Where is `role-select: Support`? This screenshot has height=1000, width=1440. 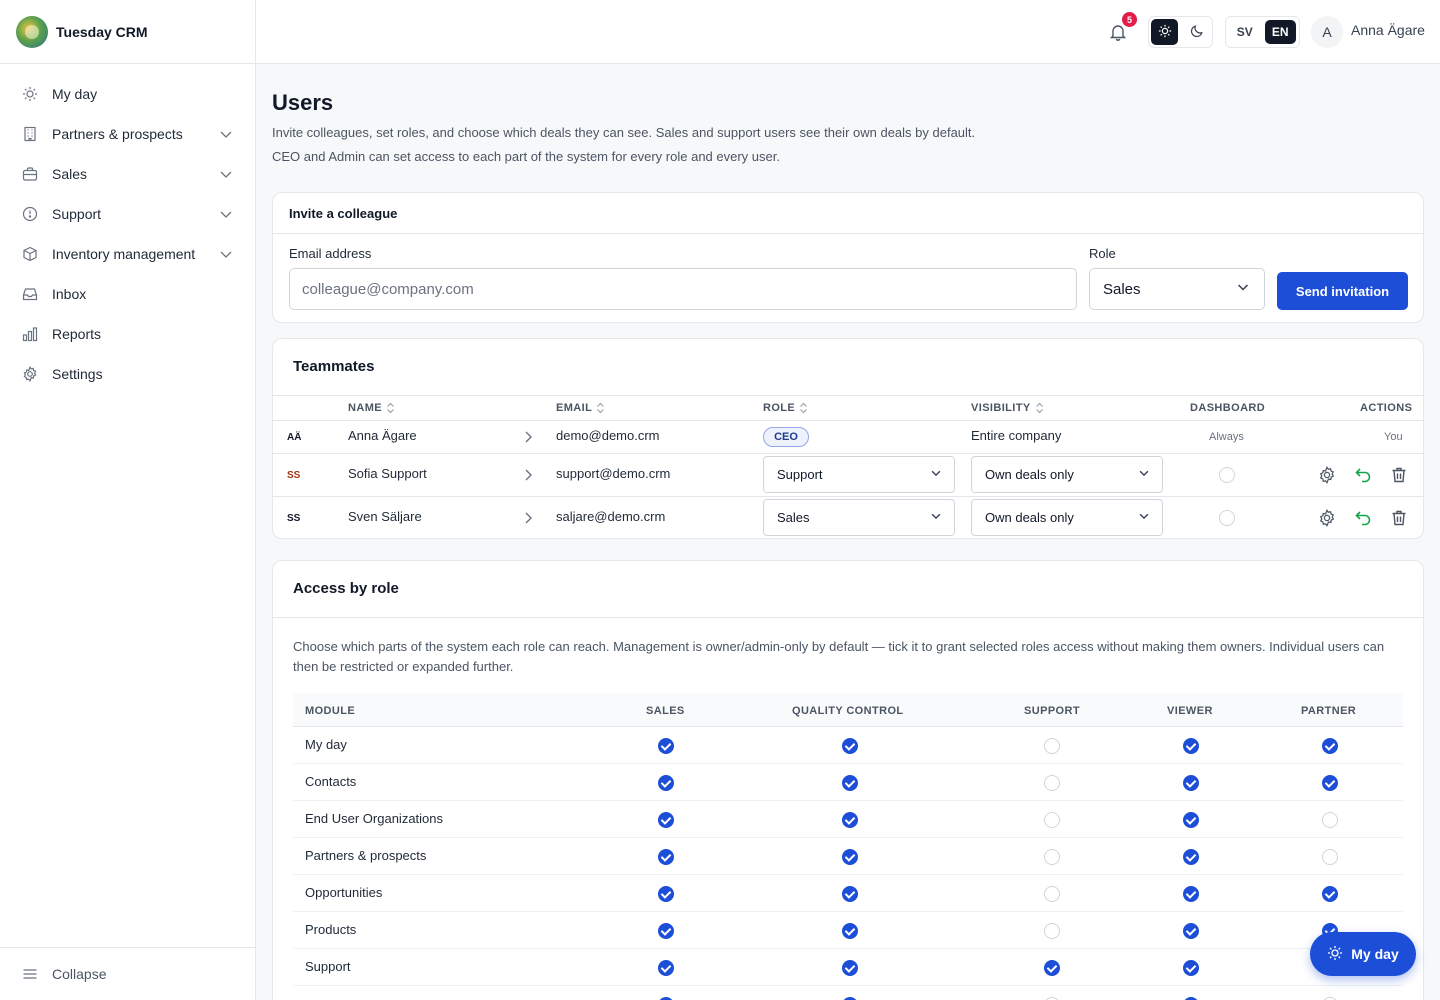
role-select: Support is located at coordinates (859, 474).